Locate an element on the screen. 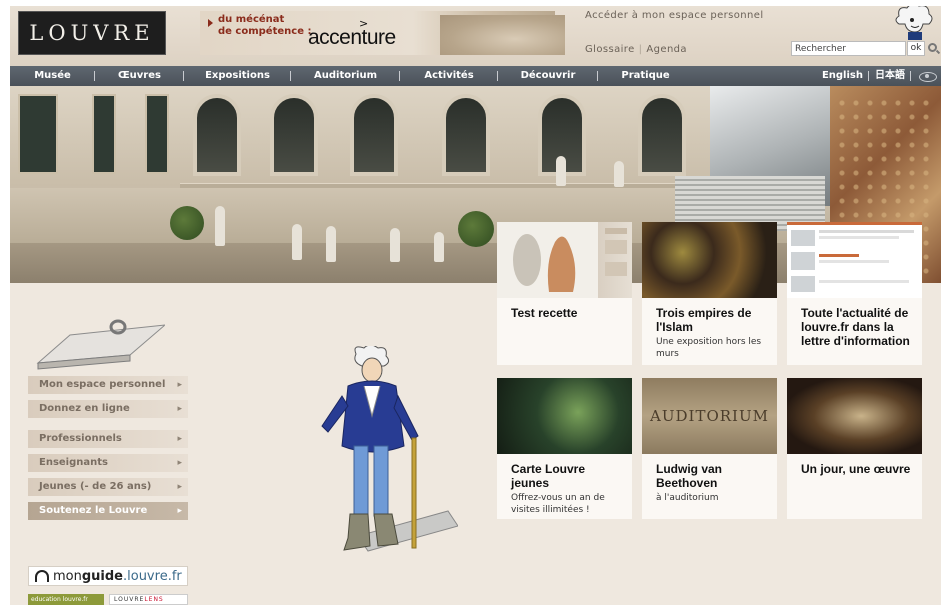  monguide-domain: .louvre.fr is located at coordinates (152, 576).